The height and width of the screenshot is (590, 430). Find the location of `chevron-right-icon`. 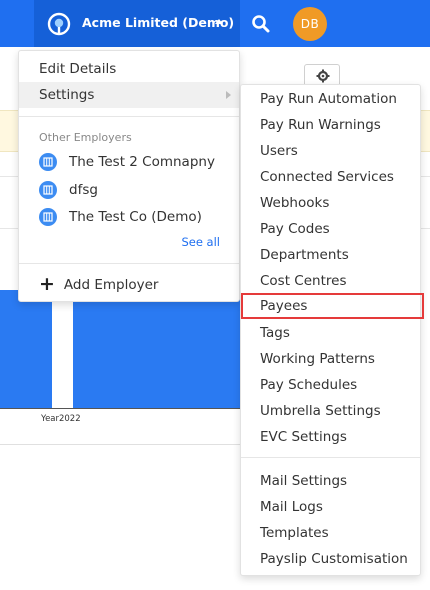

chevron-right-icon is located at coordinates (228, 95).